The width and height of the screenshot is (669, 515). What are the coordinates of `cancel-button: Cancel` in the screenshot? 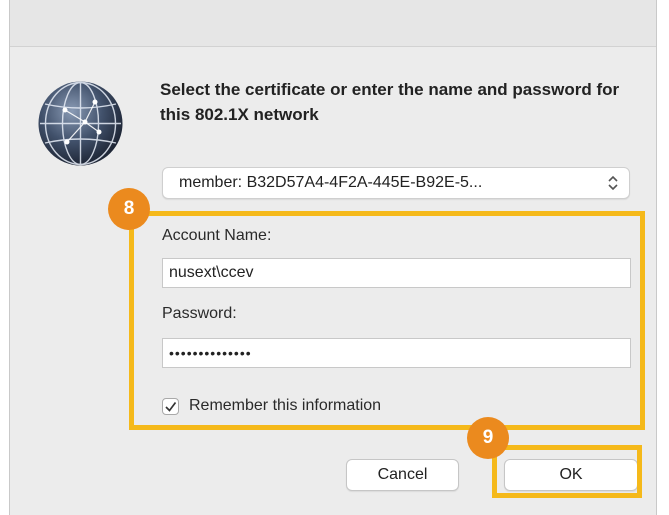 It's located at (402, 475).